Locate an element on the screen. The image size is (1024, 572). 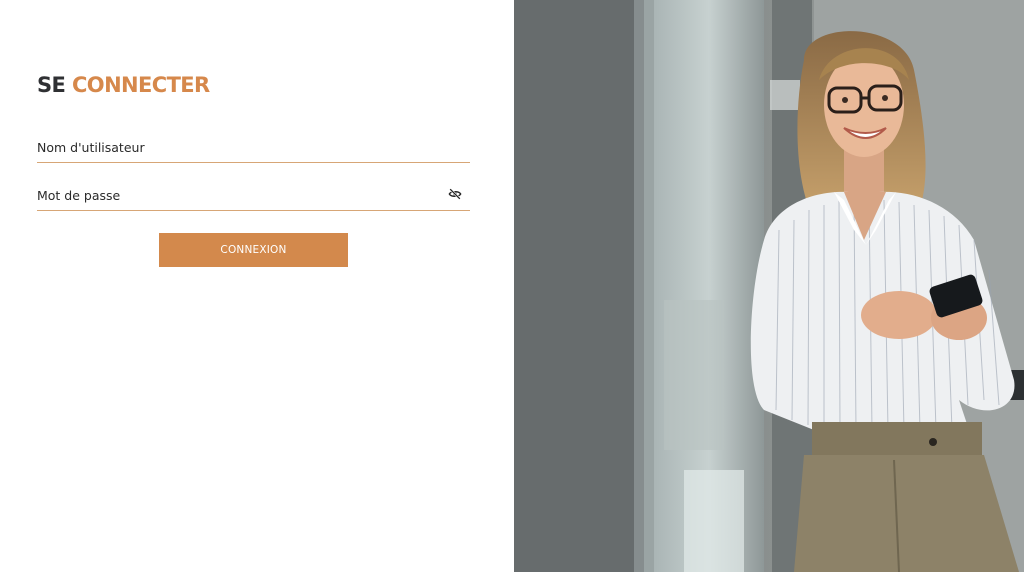
page-title: SE CONNECTER is located at coordinates (123, 85).